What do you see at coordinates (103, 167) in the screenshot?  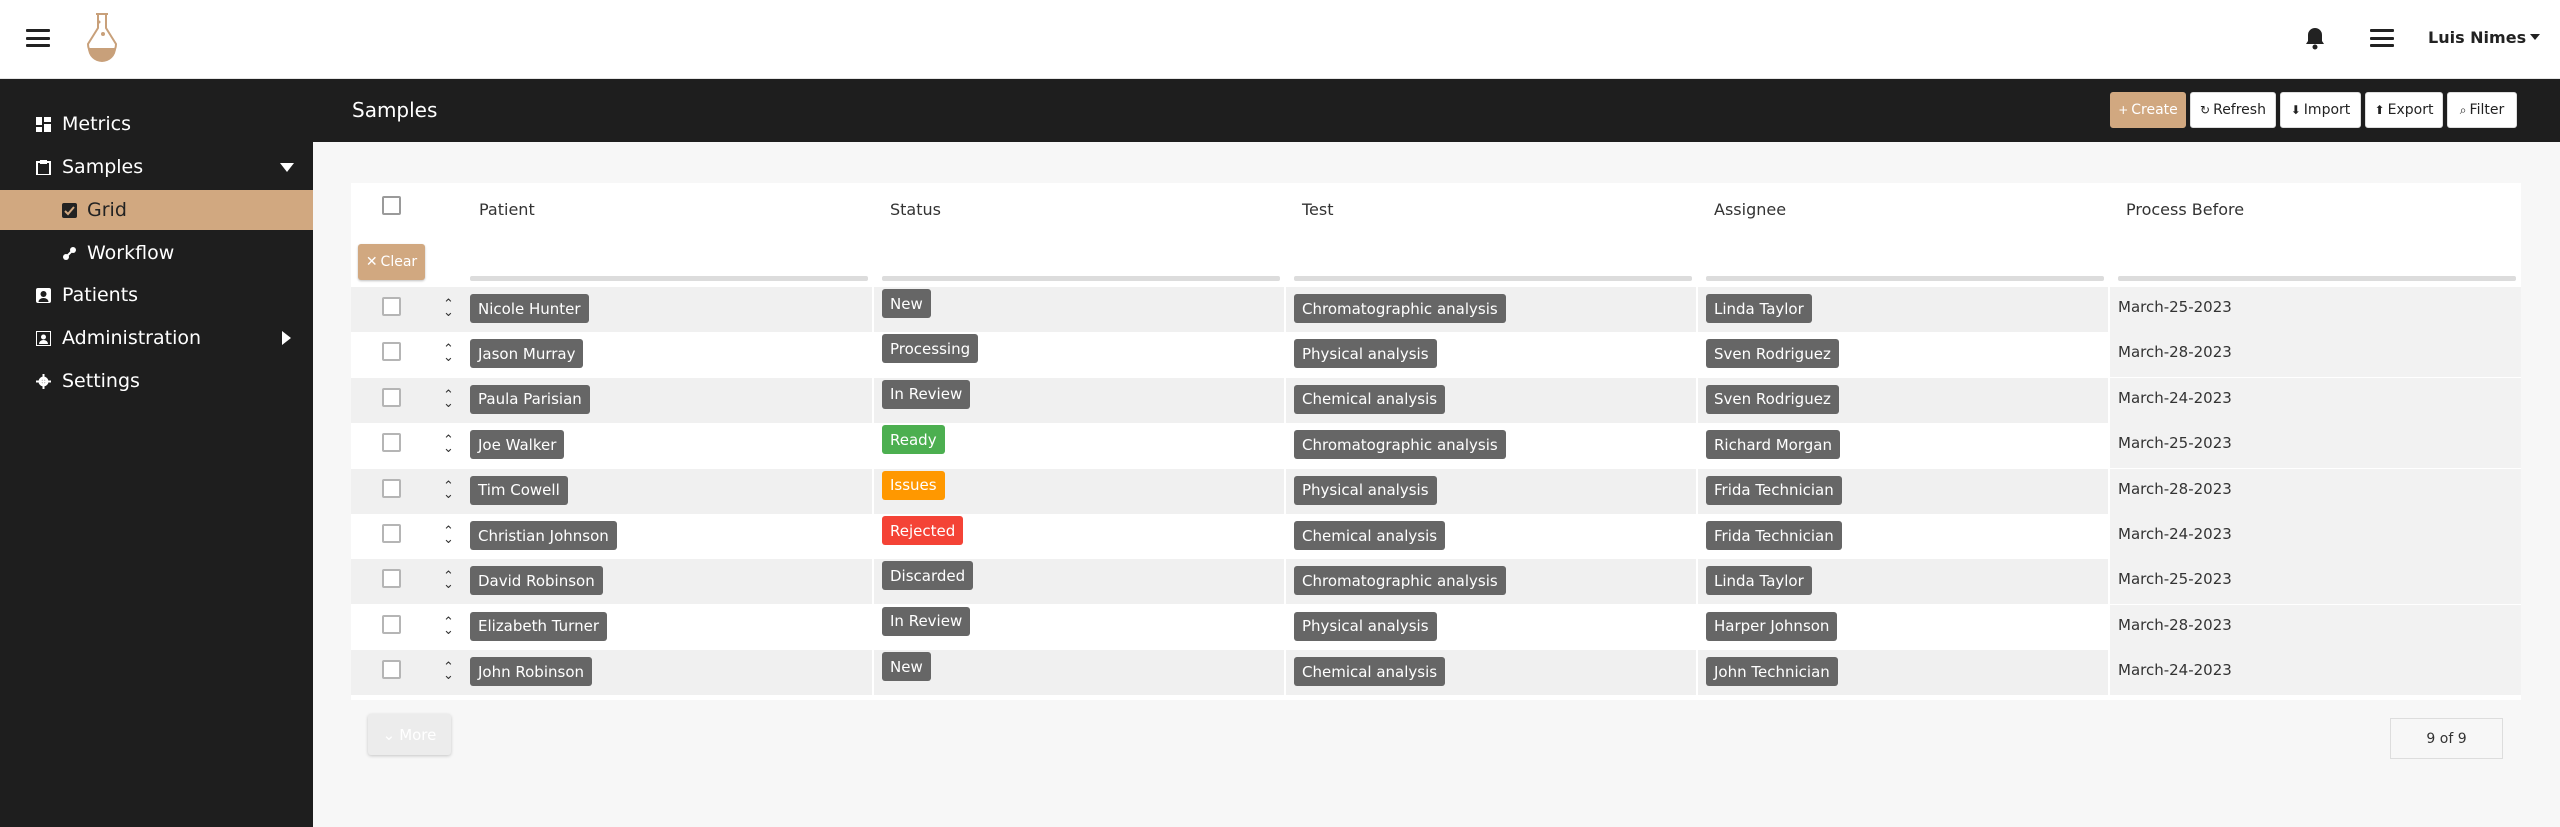 I see `sidebar-item-label: Samples` at bounding box center [103, 167].